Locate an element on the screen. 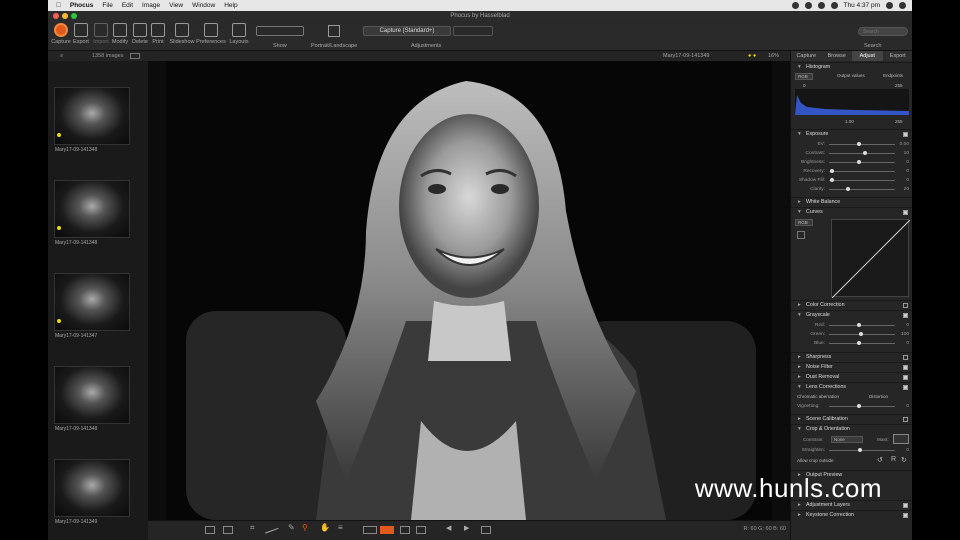  exposure-slider: Recovery: 0 is located at coordinates (851, 171).